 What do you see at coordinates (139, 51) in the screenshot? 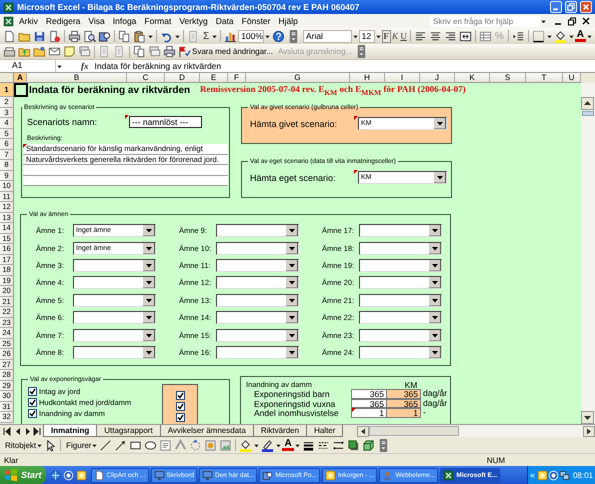
I see `copy-icon` at bounding box center [139, 51].